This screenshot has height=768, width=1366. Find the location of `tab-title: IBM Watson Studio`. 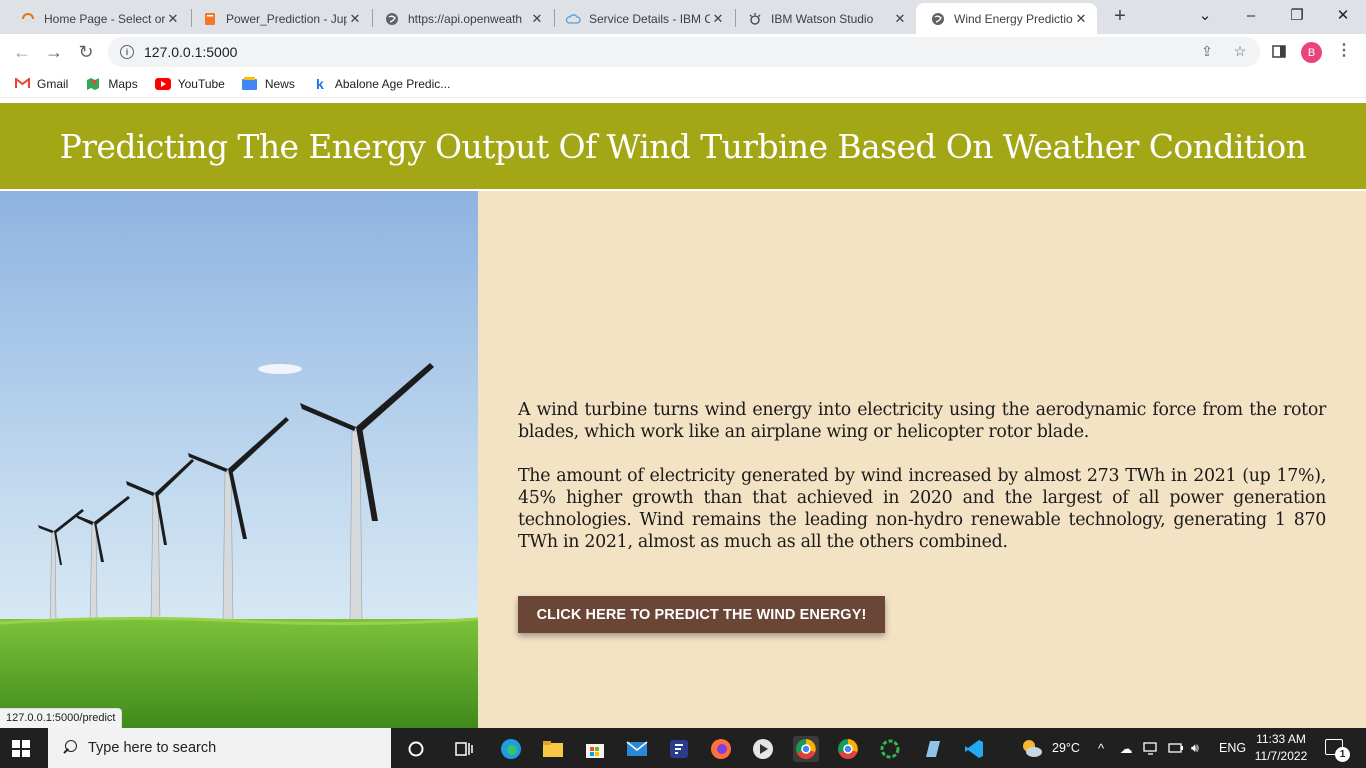

tab-title: IBM Watson Studio is located at coordinates (822, 18).